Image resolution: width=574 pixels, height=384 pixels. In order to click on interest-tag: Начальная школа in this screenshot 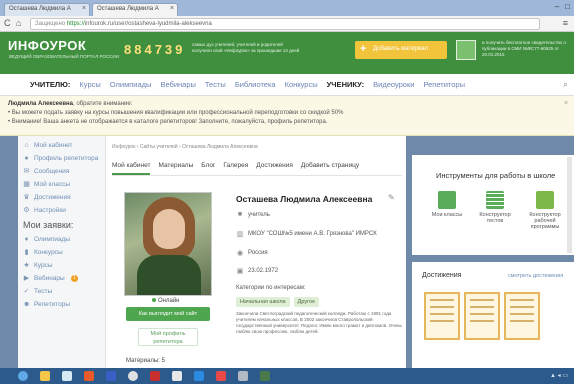, I will do `click(263, 302)`.